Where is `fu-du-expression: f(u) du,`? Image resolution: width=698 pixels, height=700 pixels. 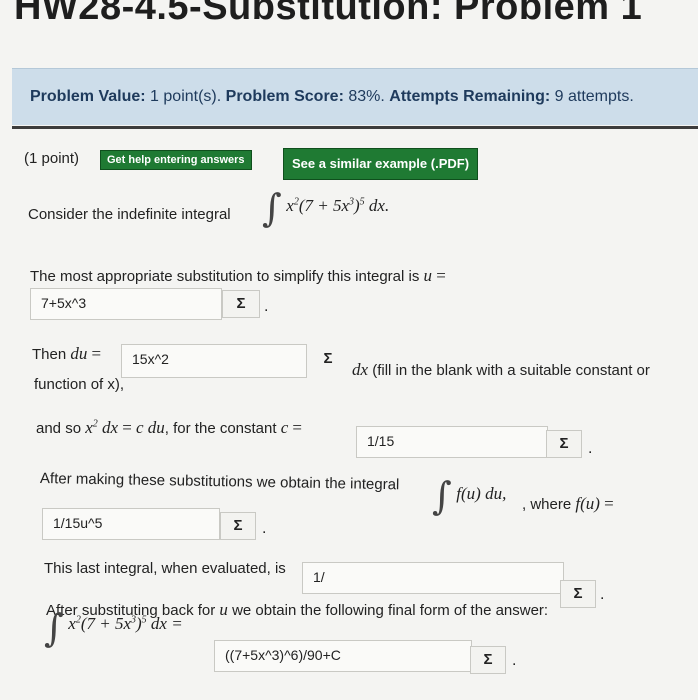 fu-du-expression: f(u) du, is located at coordinates (481, 493).